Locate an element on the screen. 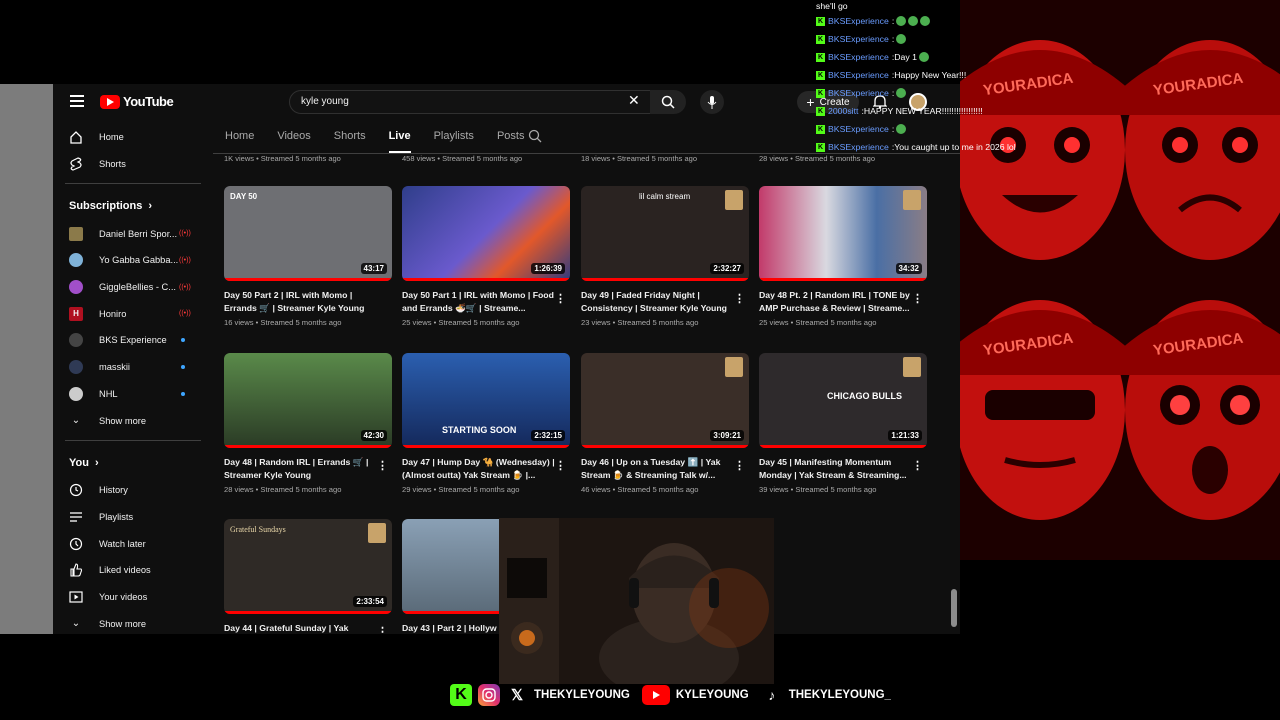 The image size is (1280, 720). clear-search-icon: ✕ is located at coordinates (634, 100).